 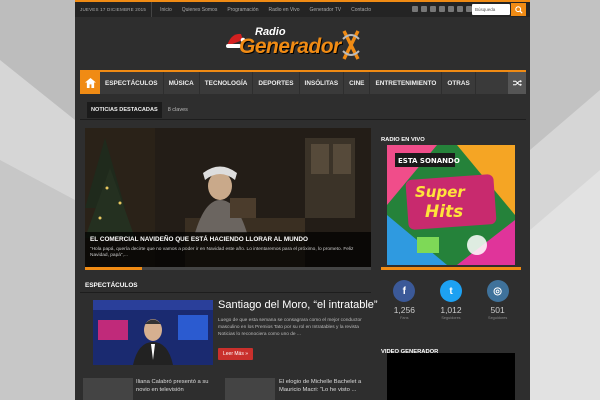 I want to click on logo-generador-text: Generador, so click(x=290, y=46).